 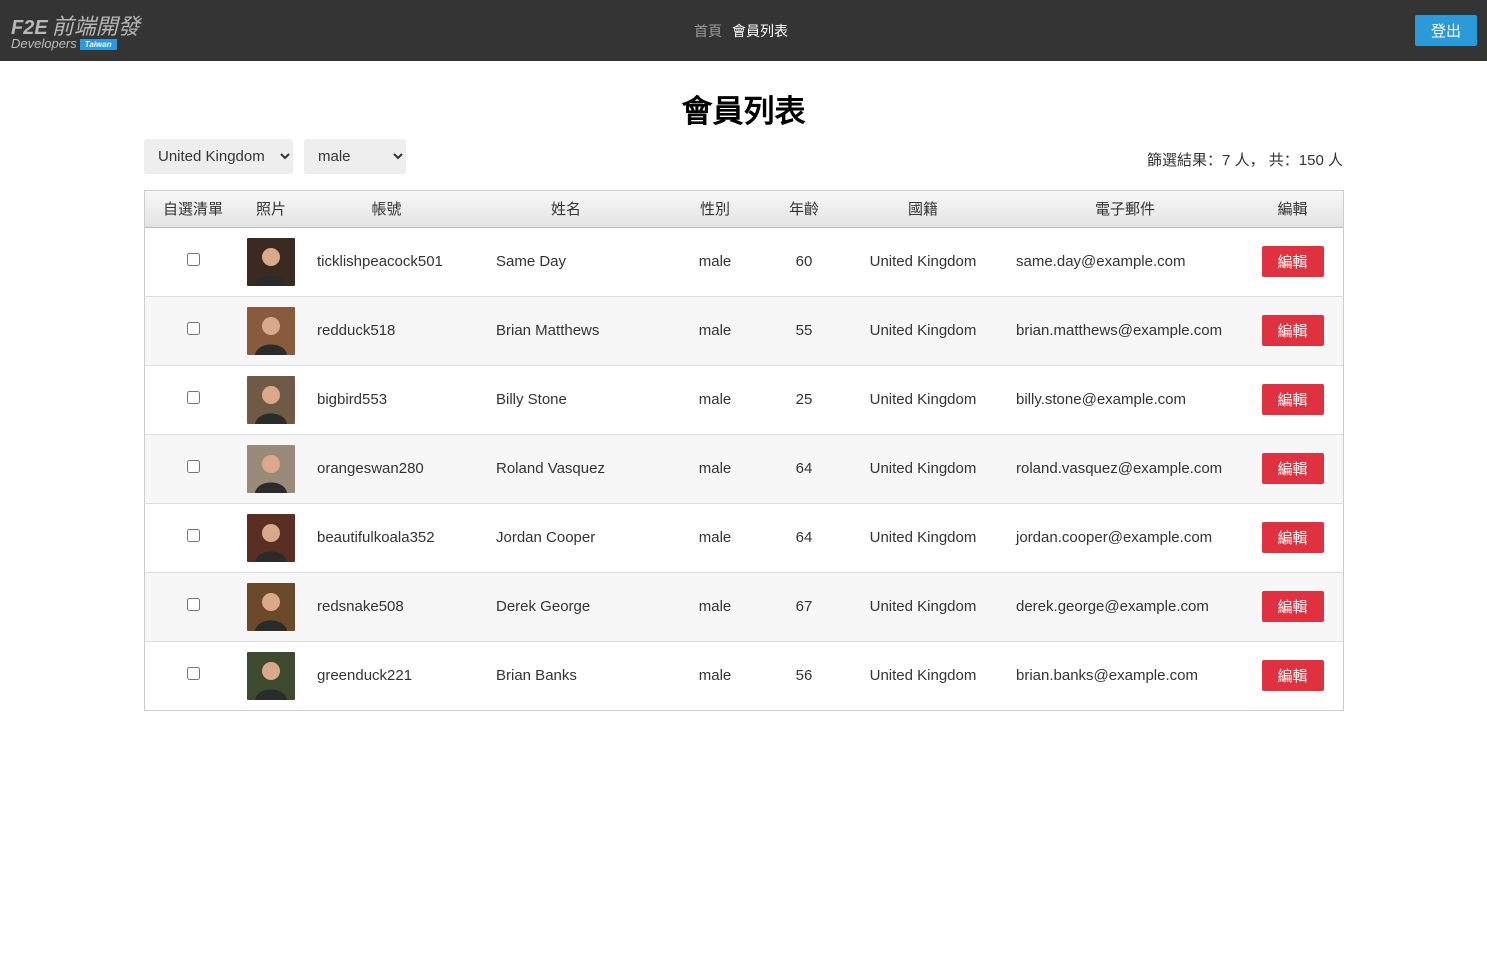 I want to click on logout-button: 登出, so click(x=1446, y=30).